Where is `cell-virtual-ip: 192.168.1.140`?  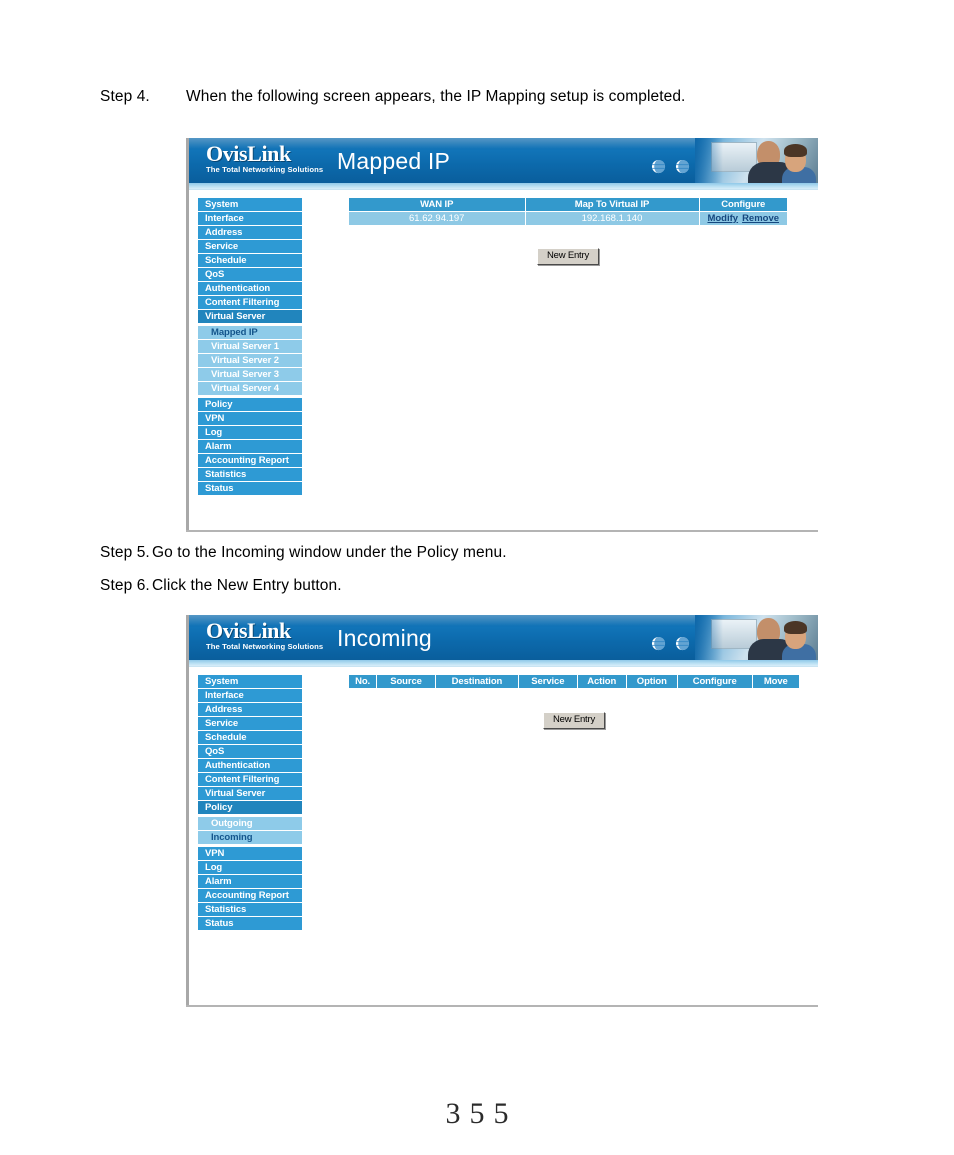
cell-virtual-ip: 192.168.1.140 is located at coordinates (612, 218).